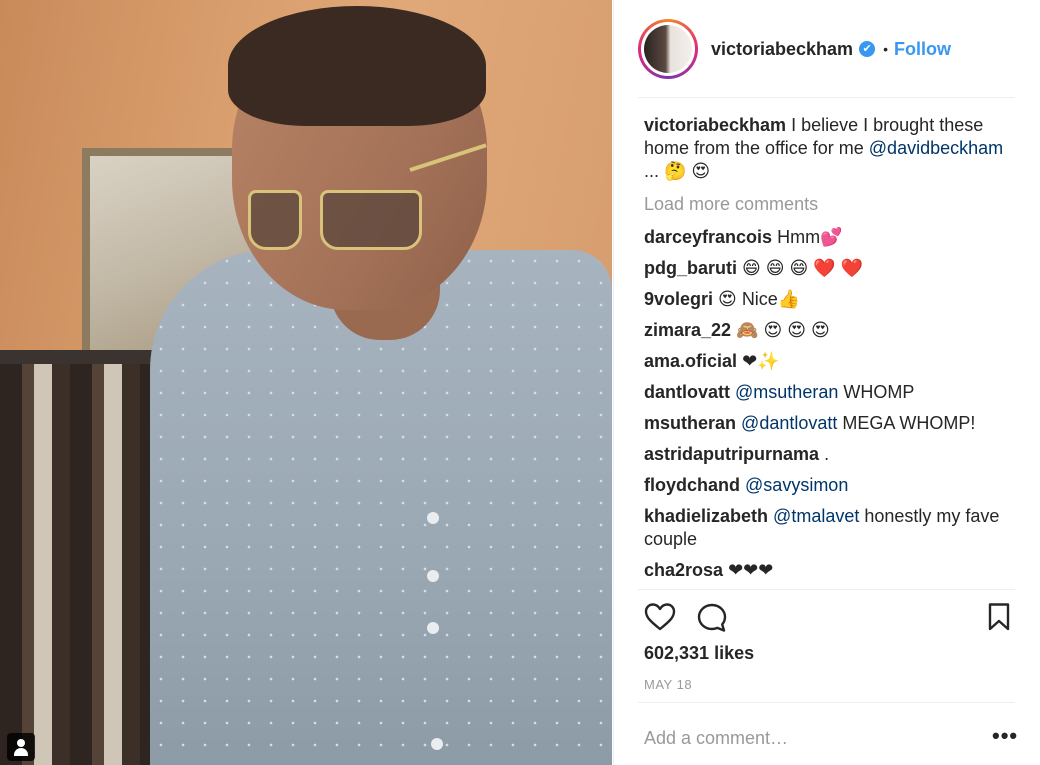 This screenshot has width=1040, height=765. Describe the element at coordinates (796, 485) in the screenshot. I see `comment-mention: @savysimon` at that location.